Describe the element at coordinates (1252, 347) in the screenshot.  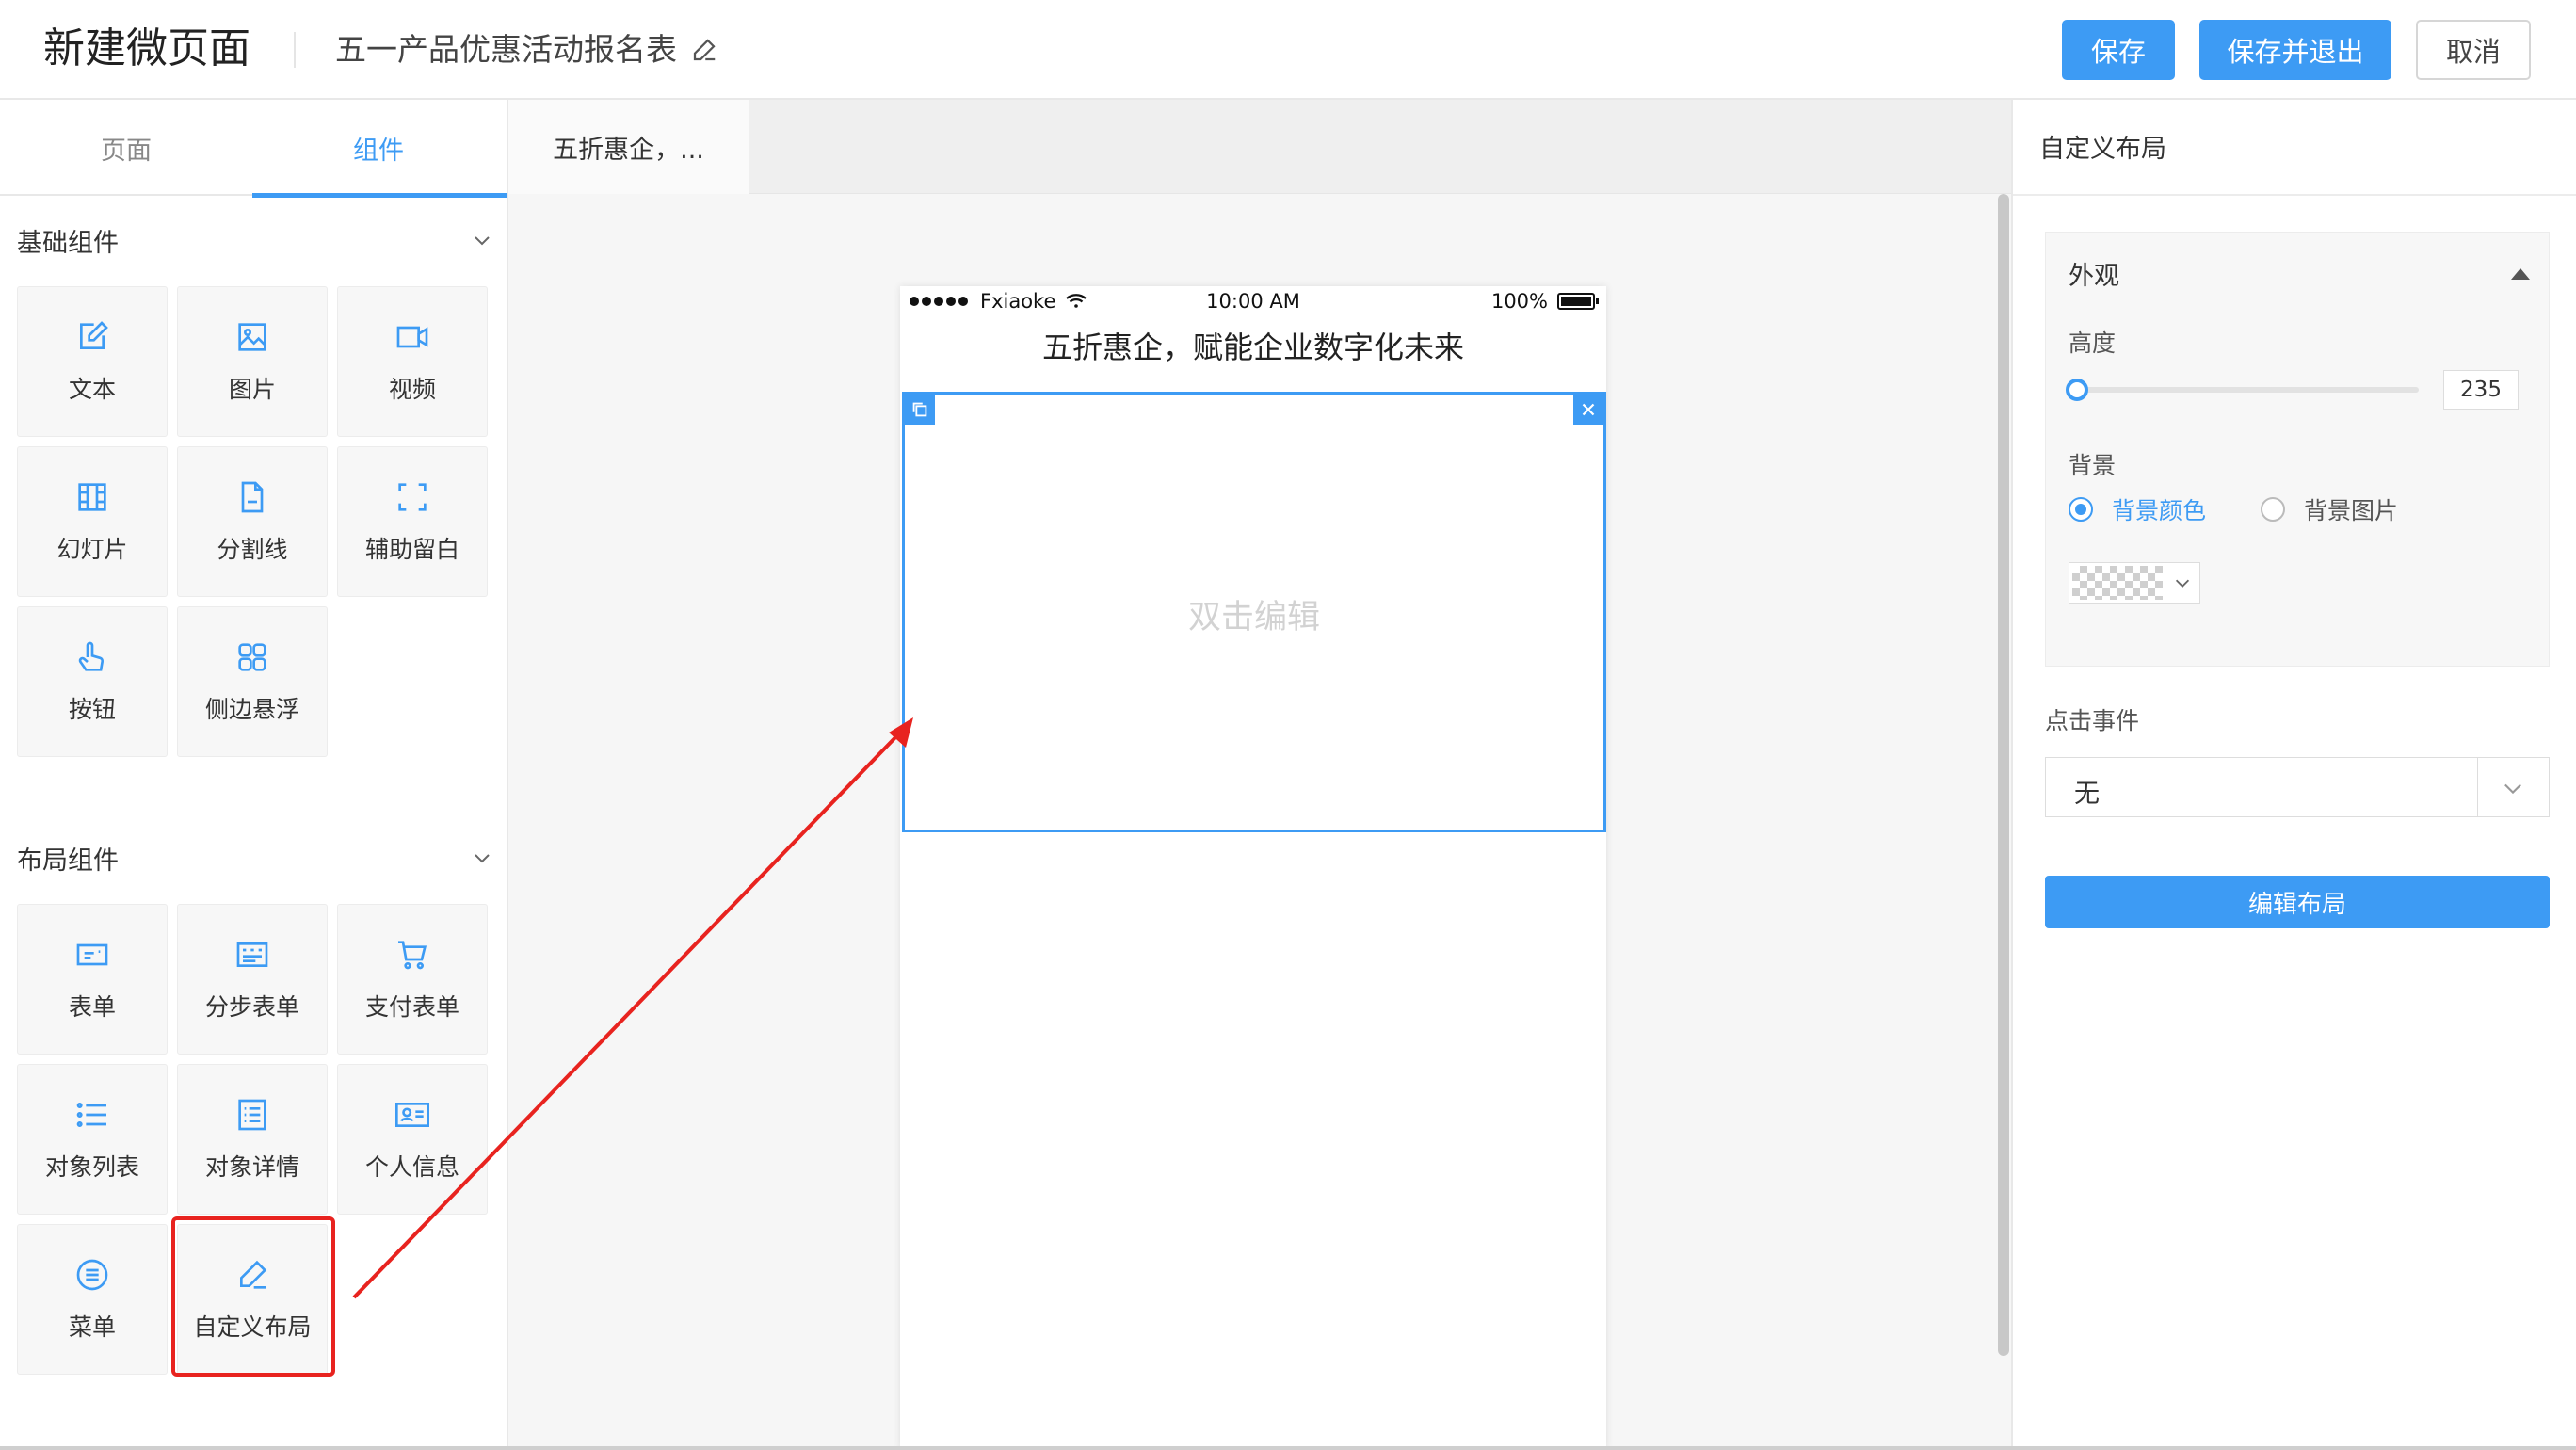
I see `phone-page-title: 五折惠企，赋能企业数字化未来` at that location.